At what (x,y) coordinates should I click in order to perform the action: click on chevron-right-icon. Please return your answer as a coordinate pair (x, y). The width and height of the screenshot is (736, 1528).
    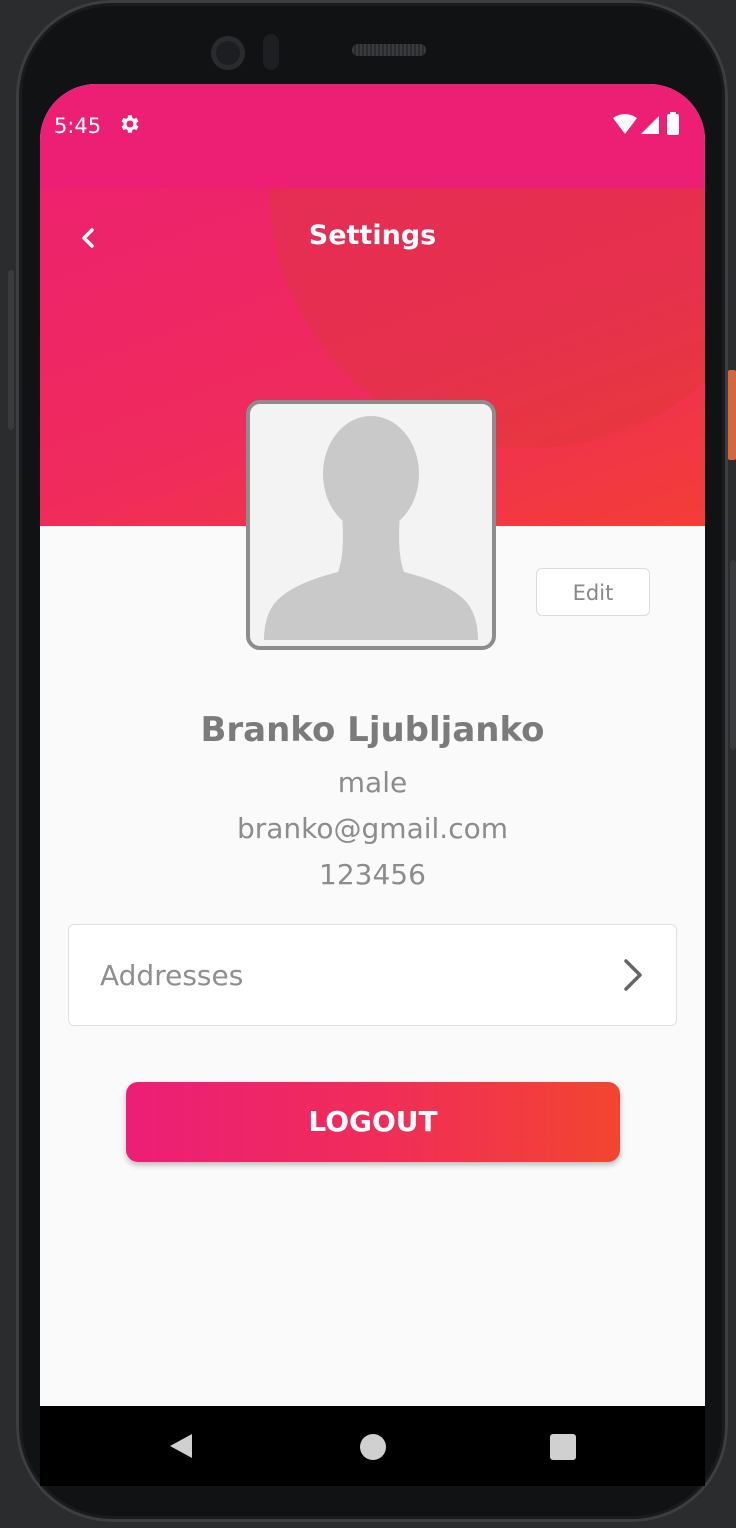
    Looking at the image, I should click on (633, 975).